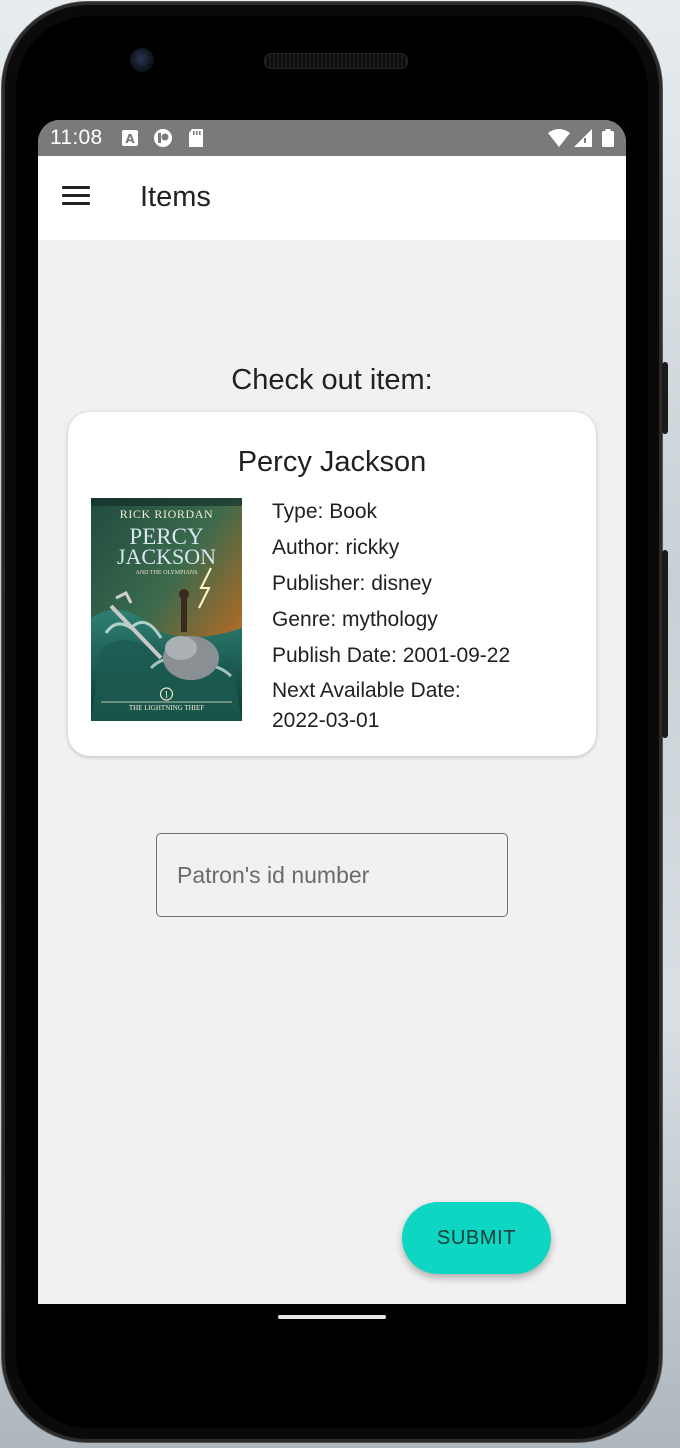 The image size is (680, 1448). What do you see at coordinates (332, 380) in the screenshot?
I see `section-title: Check out item:` at bounding box center [332, 380].